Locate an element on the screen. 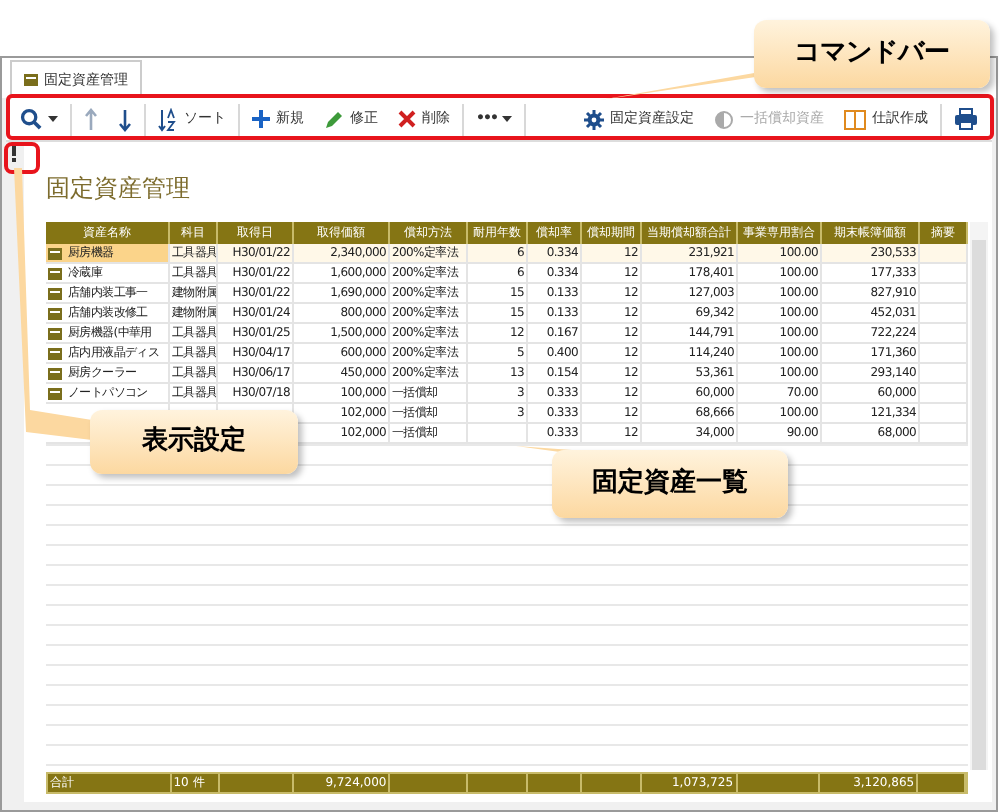 This screenshot has height=812, width=1000. arrow-down-icon is located at coordinates (125, 119).